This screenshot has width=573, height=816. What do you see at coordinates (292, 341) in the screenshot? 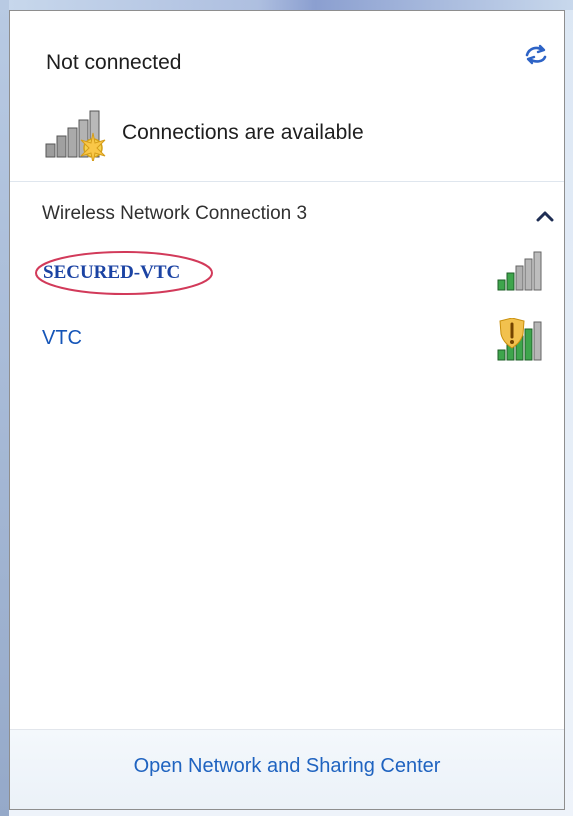
I see `network-row-vtc: VTC` at bounding box center [292, 341].